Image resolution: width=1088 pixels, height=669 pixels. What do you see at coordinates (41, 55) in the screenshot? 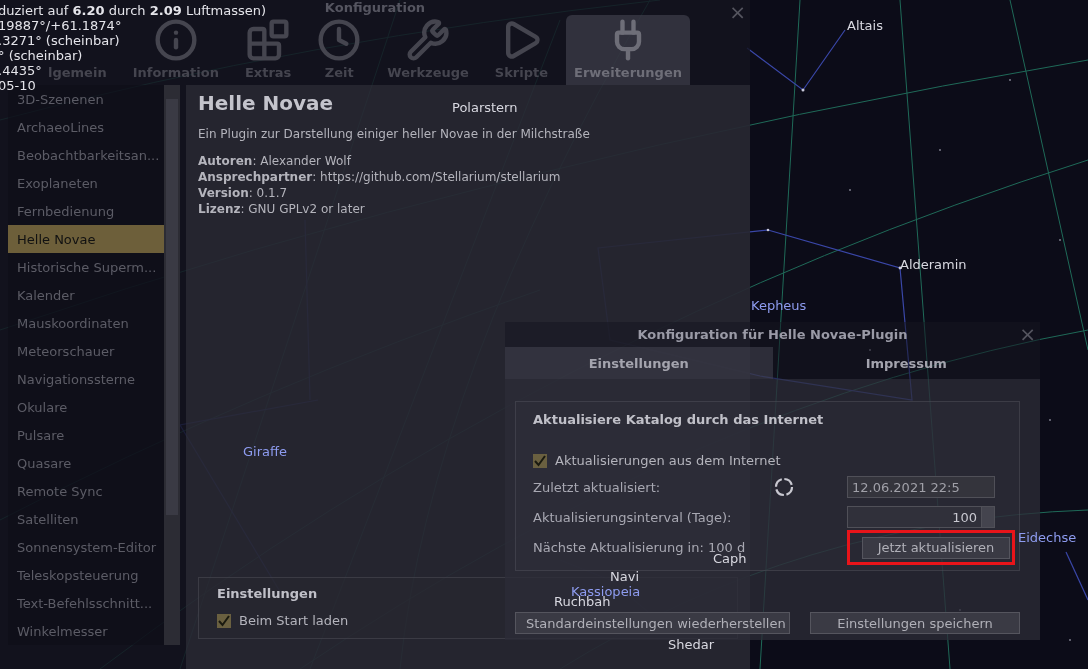
I see `info-line: ° (scheinbar)` at bounding box center [41, 55].